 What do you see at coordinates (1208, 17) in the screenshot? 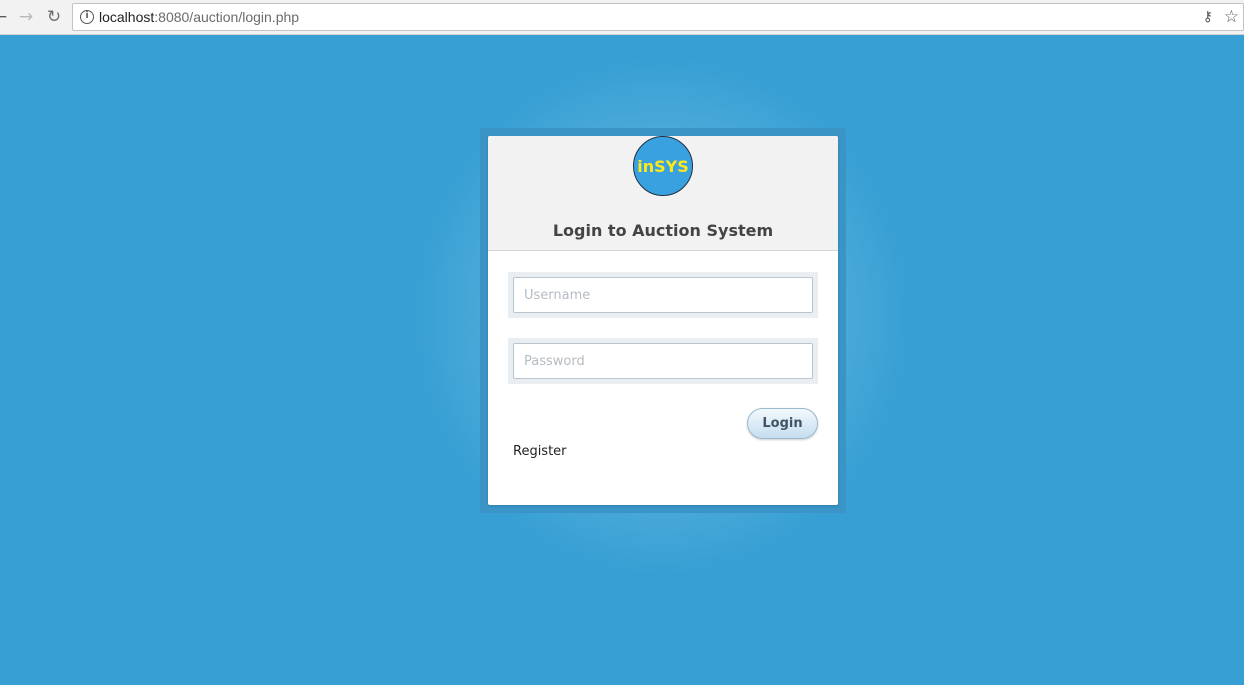
I see `key-icon: ⚷` at bounding box center [1208, 17].